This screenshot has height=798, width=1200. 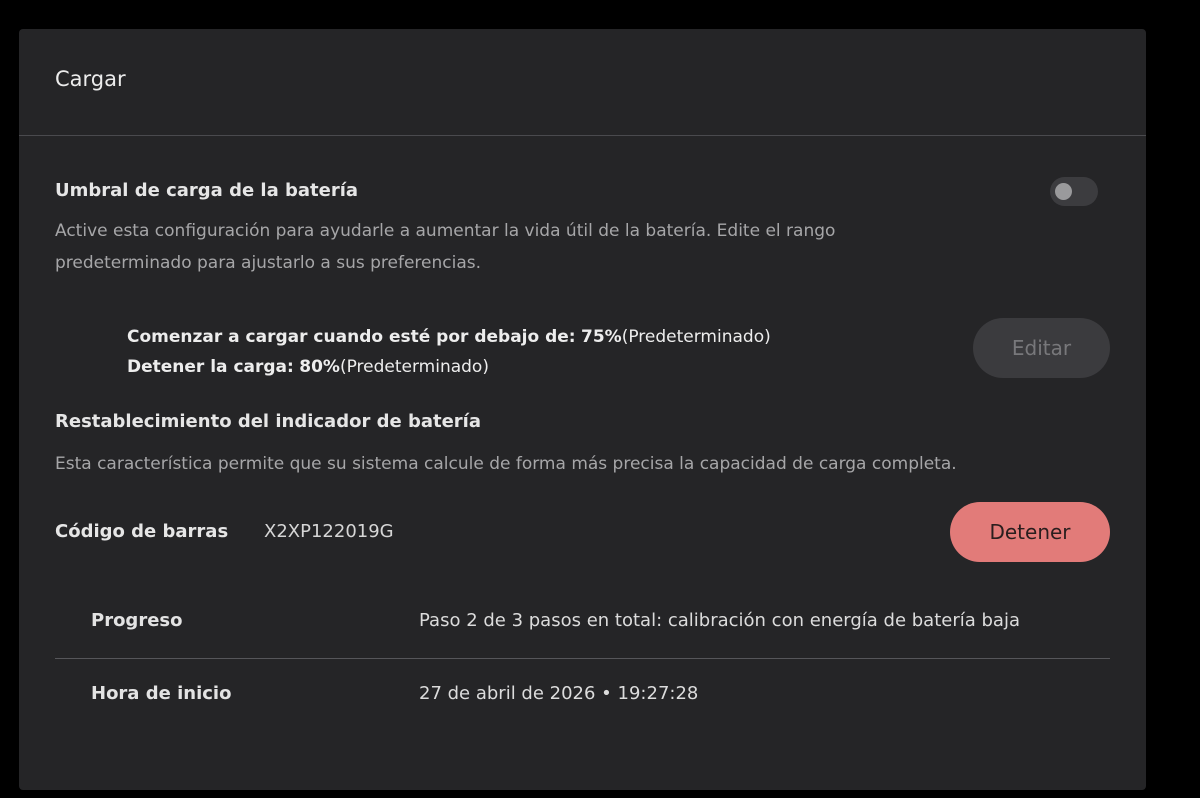 I want to click on panel-title: Cargar, so click(x=90, y=79).